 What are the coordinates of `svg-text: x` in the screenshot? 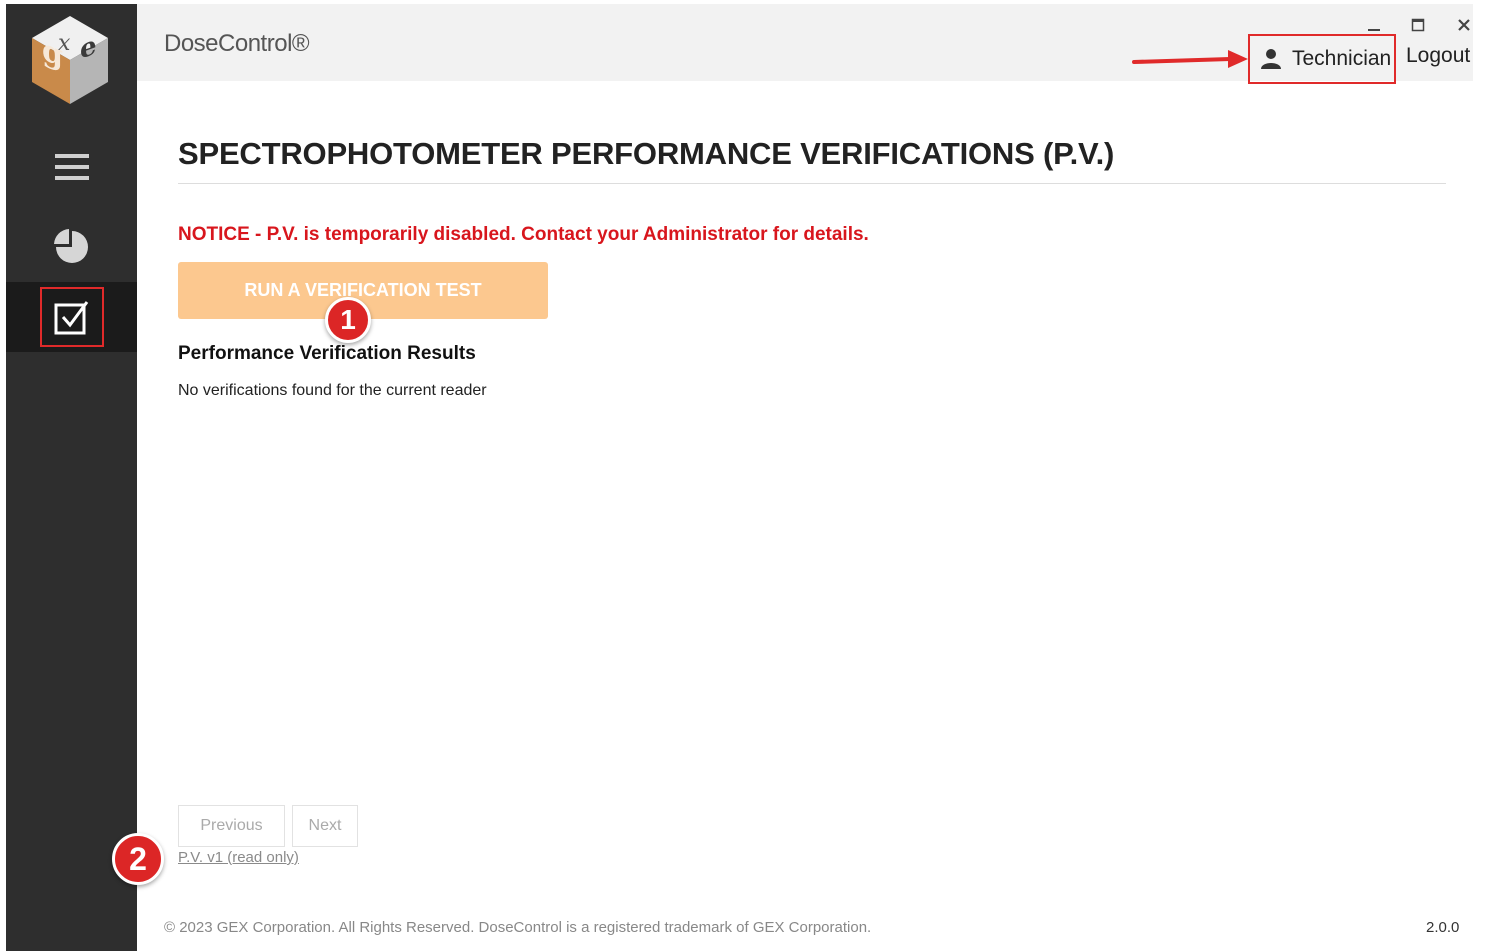 It's located at (64, 43).